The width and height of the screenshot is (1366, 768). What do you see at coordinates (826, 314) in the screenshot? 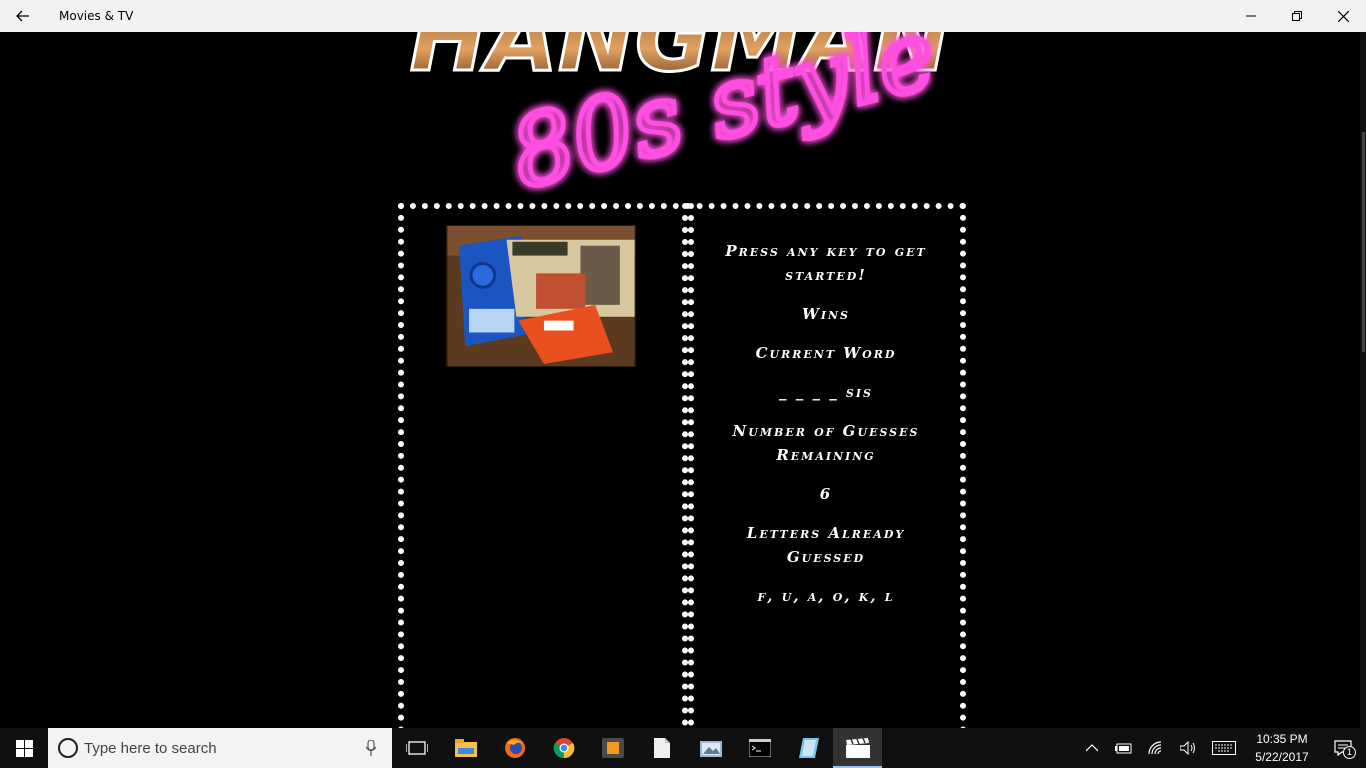
I see `wins-label: Wins` at bounding box center [826, 314].